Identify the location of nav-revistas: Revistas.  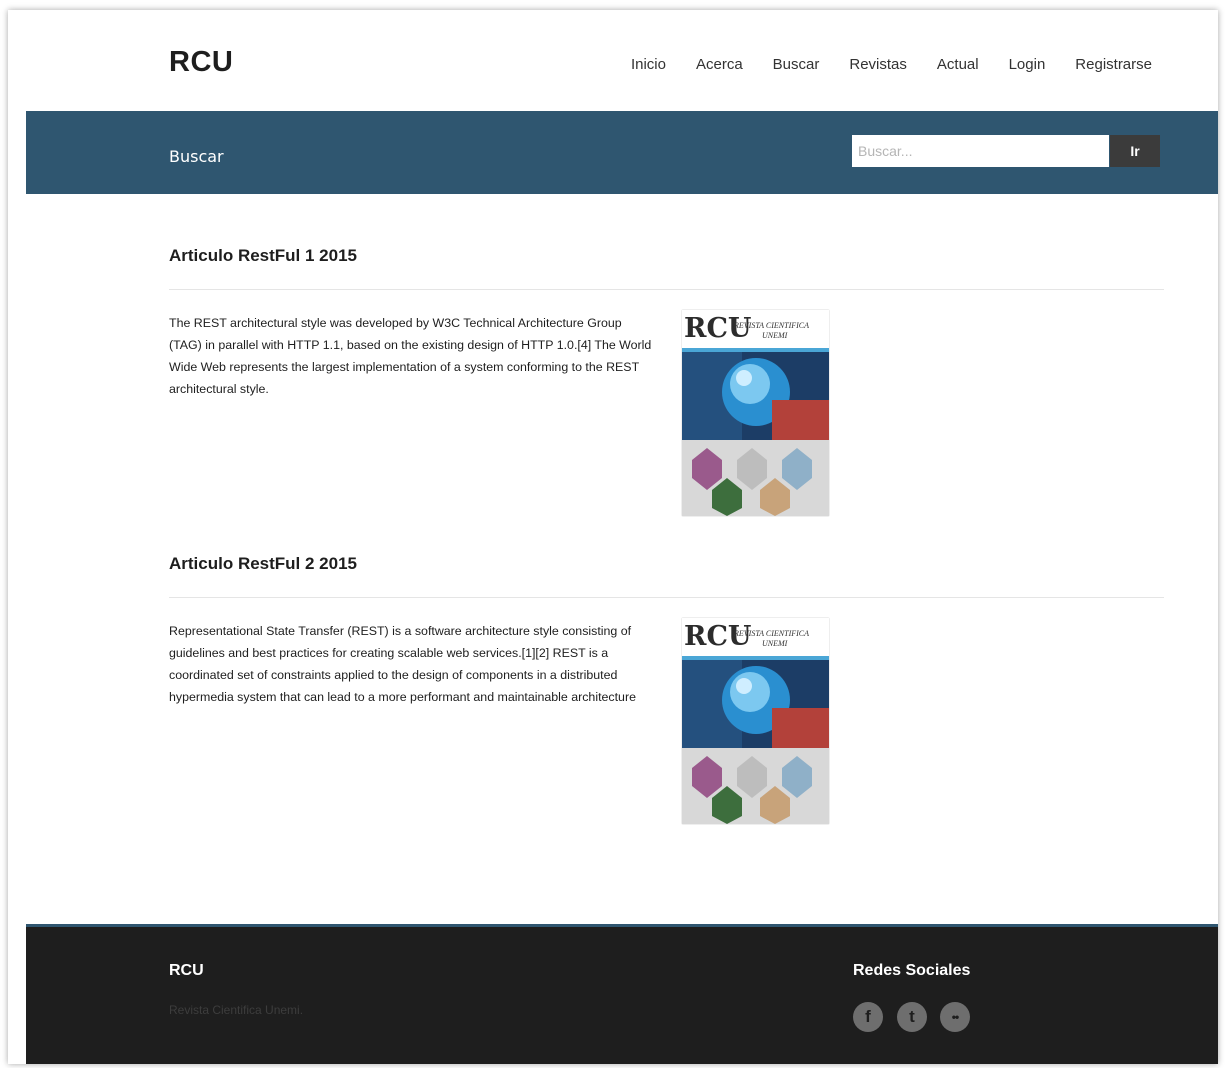
(878, 64).